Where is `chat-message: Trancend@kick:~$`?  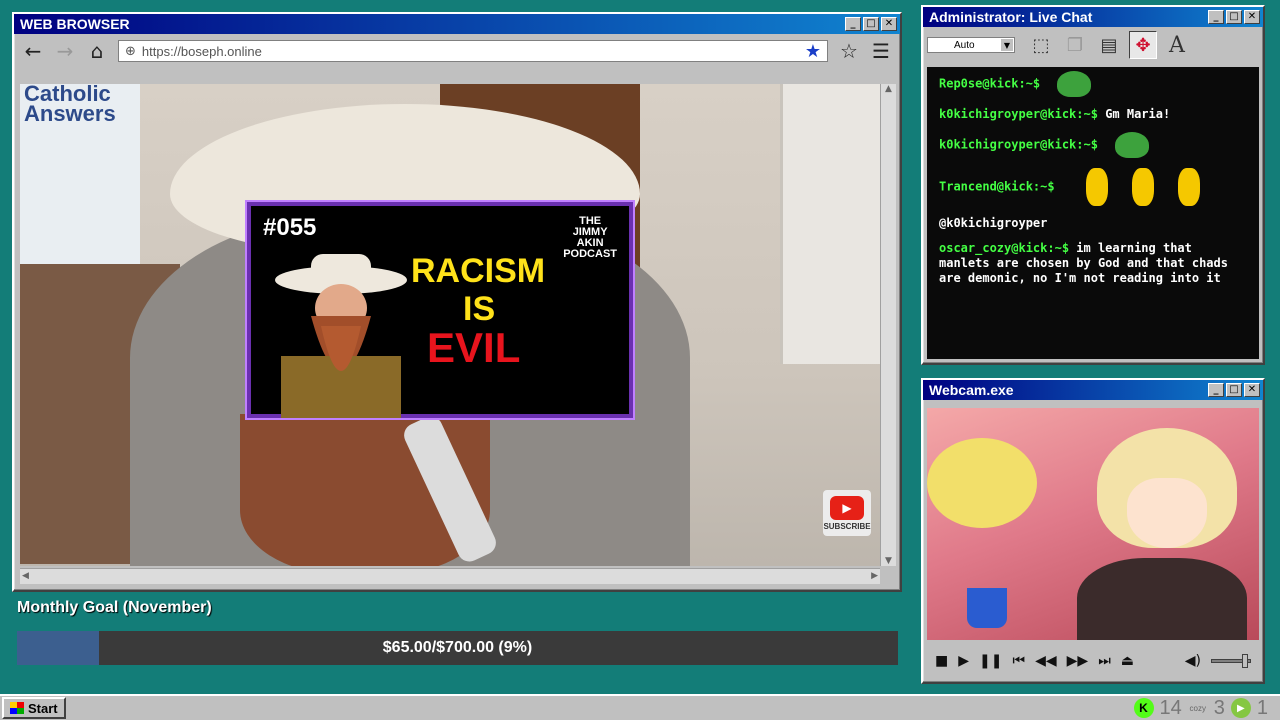 chat-message: Trancend@kick:~$ is located at coordinates (1093, 187).